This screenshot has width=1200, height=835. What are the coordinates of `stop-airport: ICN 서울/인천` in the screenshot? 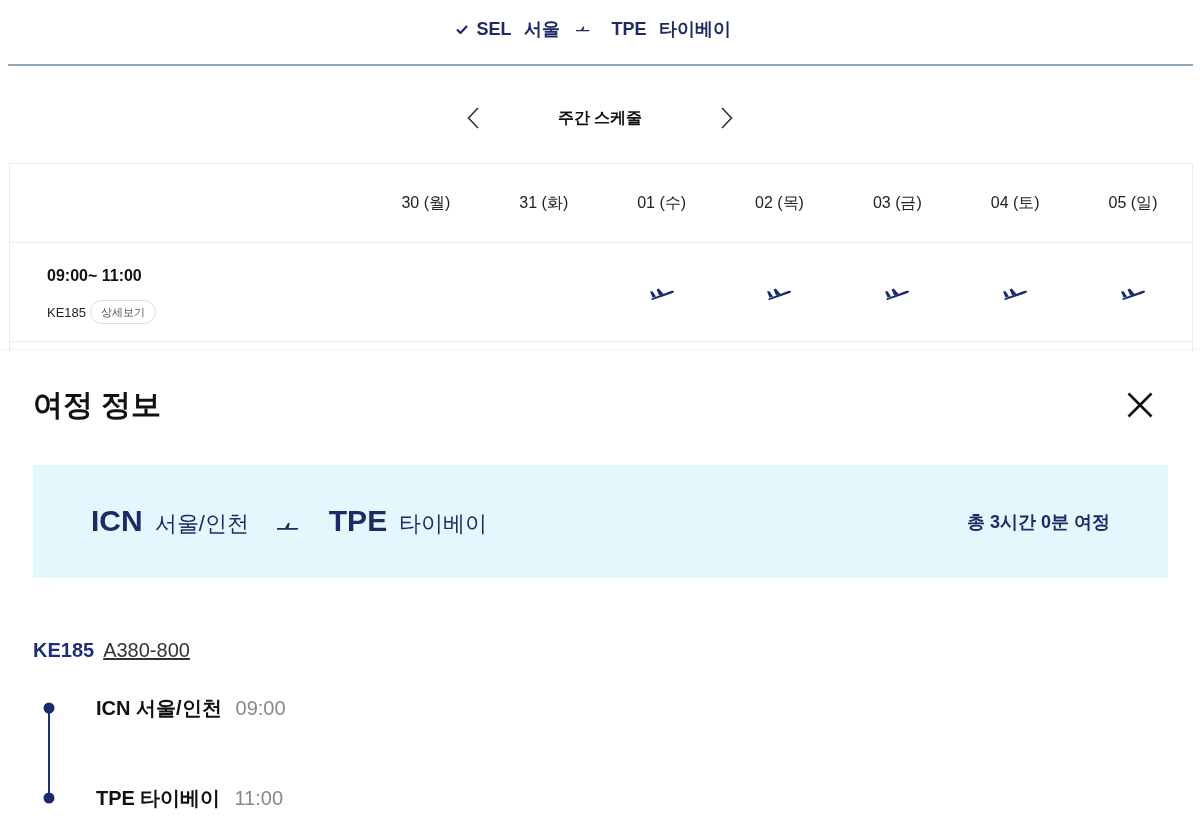 It's located at (159, 708).